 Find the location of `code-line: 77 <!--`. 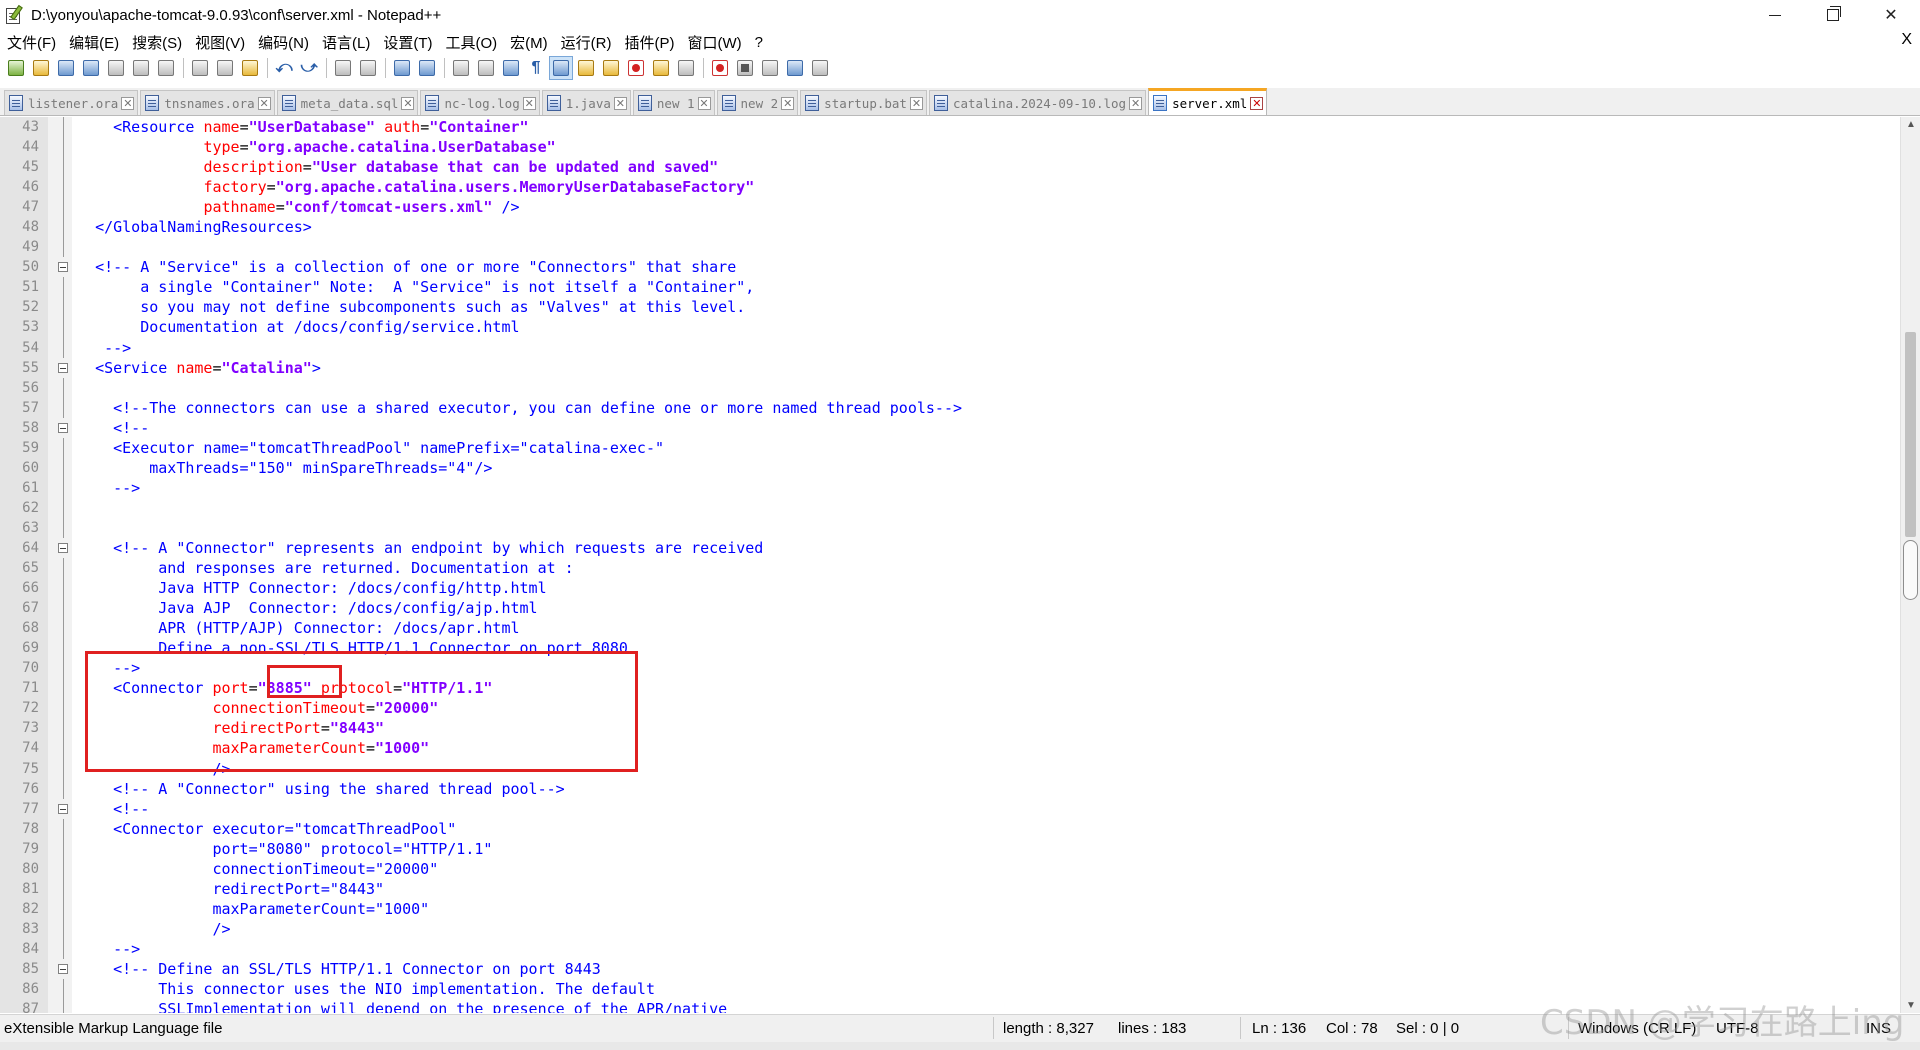

code-line: 77 <!-- is located at coordinates (950, 809).